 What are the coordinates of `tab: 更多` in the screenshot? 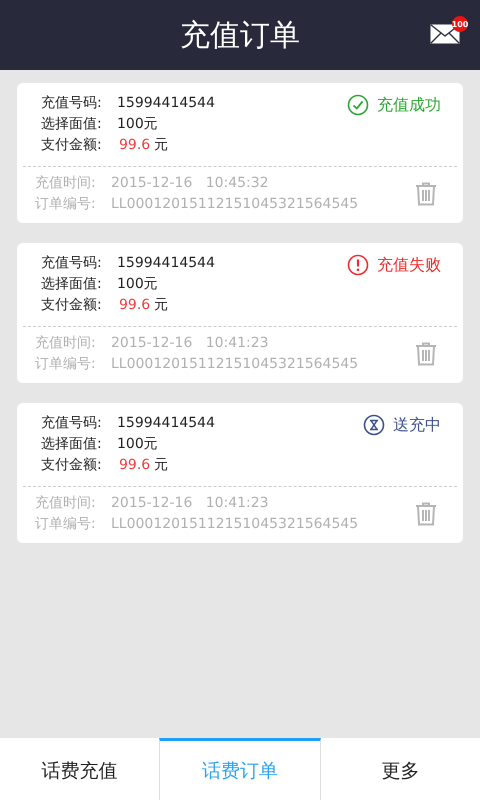 It's located at (400, 769).